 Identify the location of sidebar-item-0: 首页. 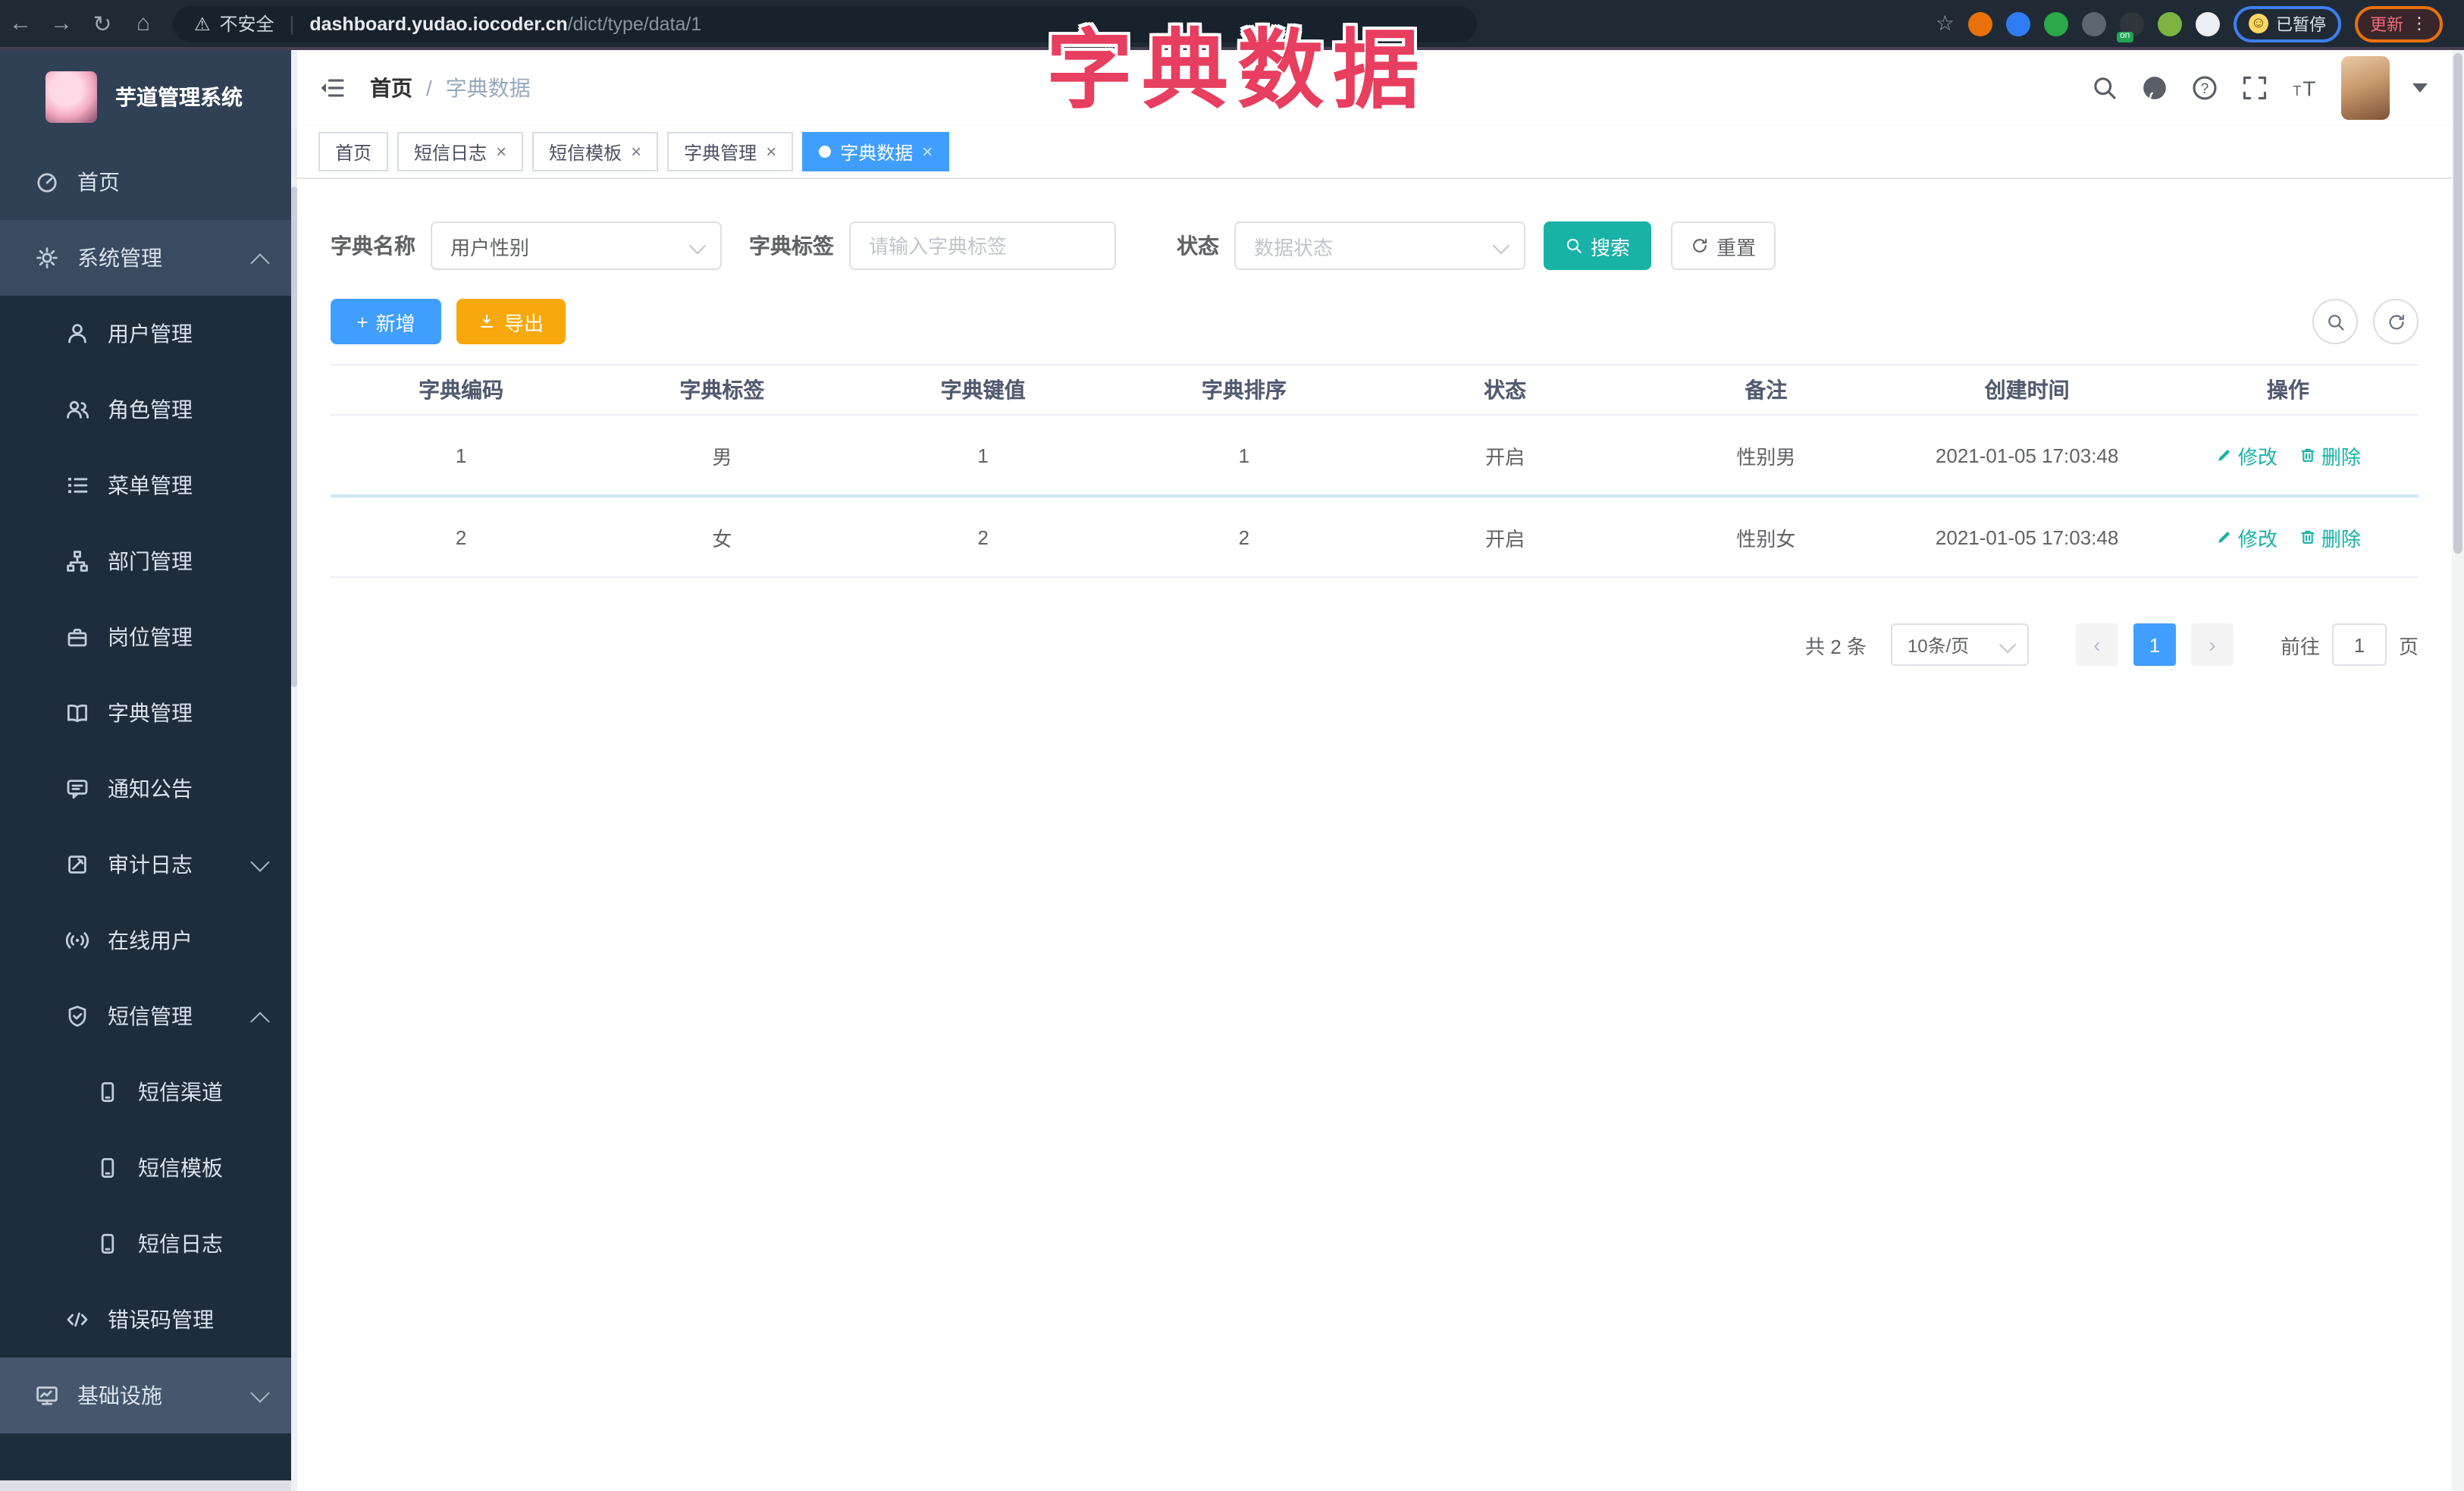
(148, 182).